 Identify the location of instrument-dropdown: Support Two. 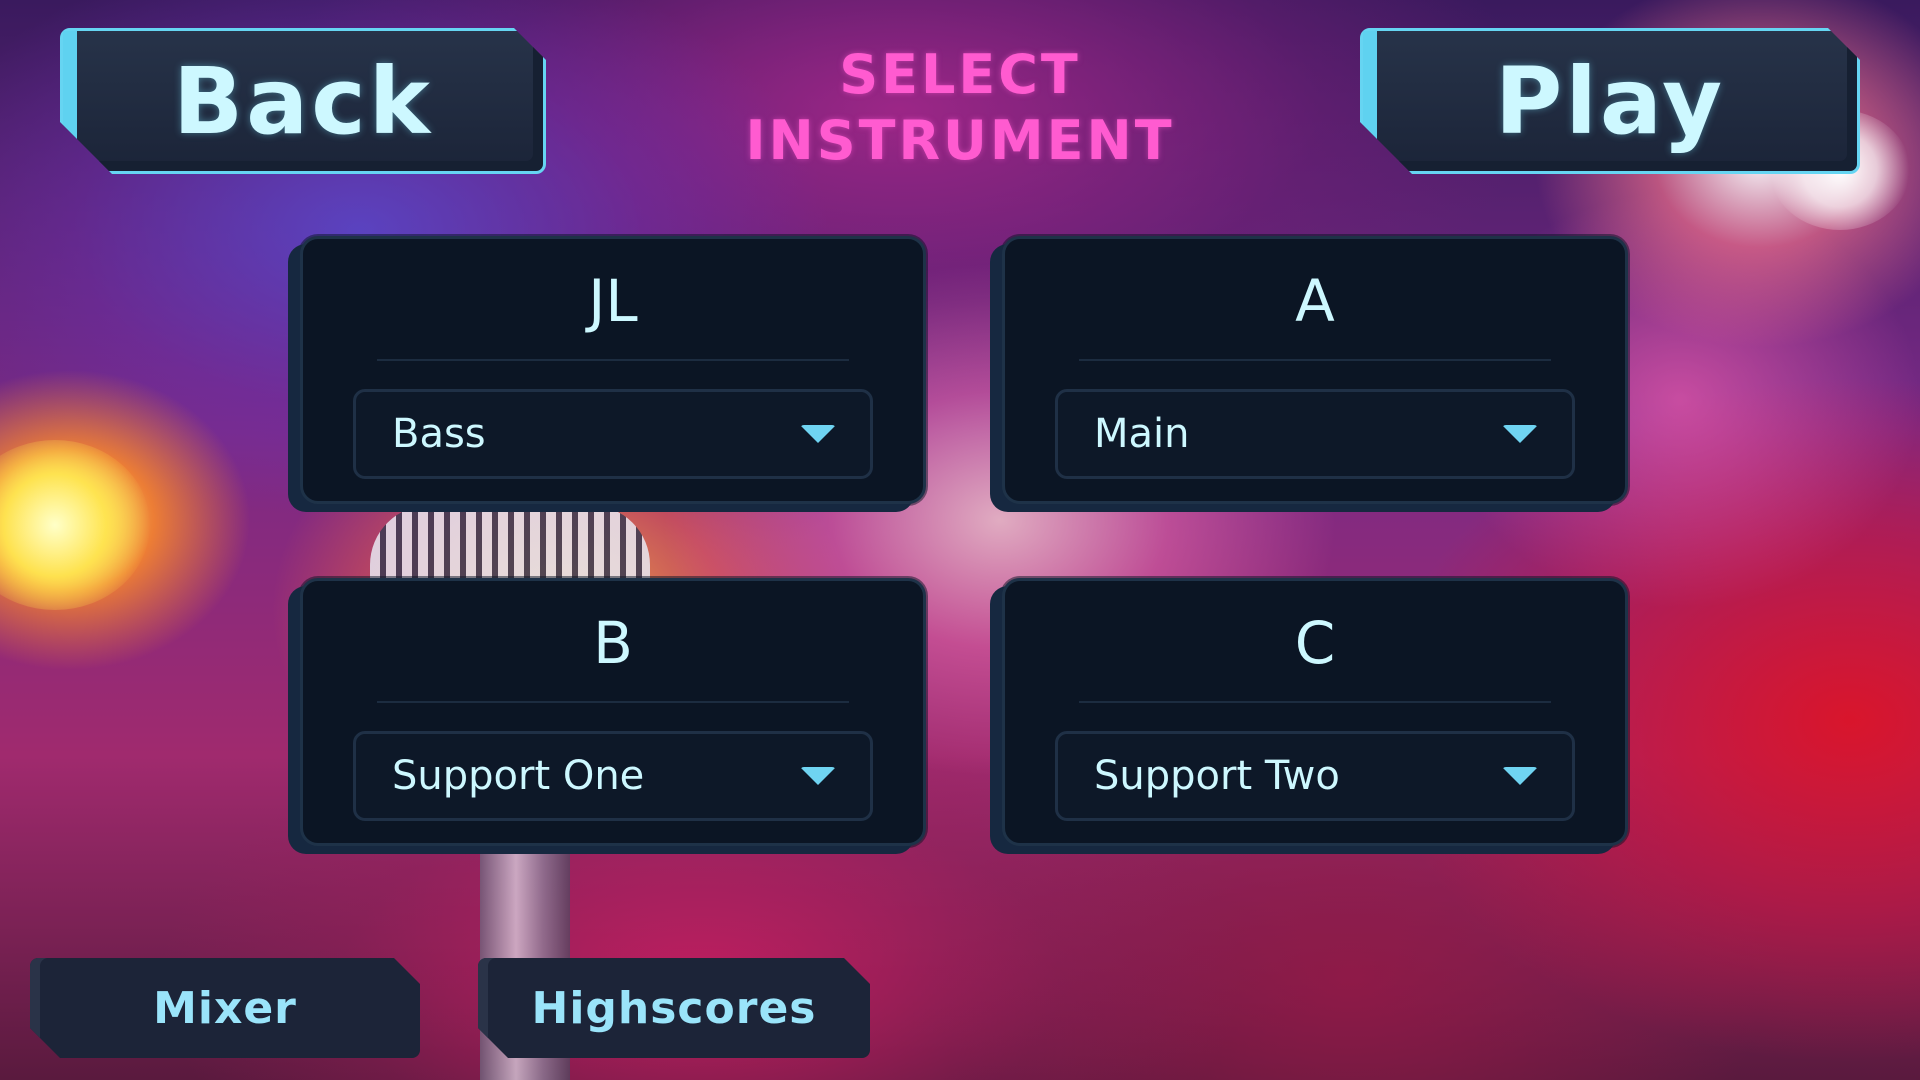
(1315, 776).